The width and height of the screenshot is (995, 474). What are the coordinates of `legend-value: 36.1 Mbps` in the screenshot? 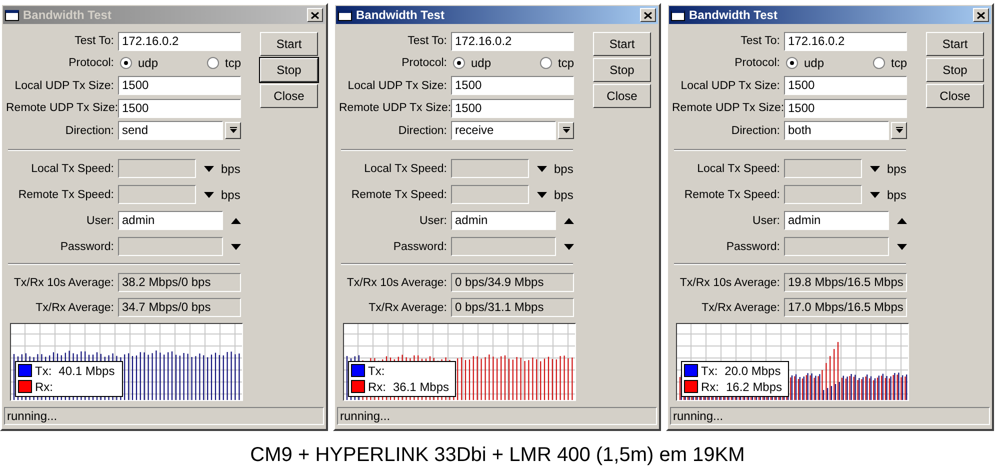 It's located at (421, 387).